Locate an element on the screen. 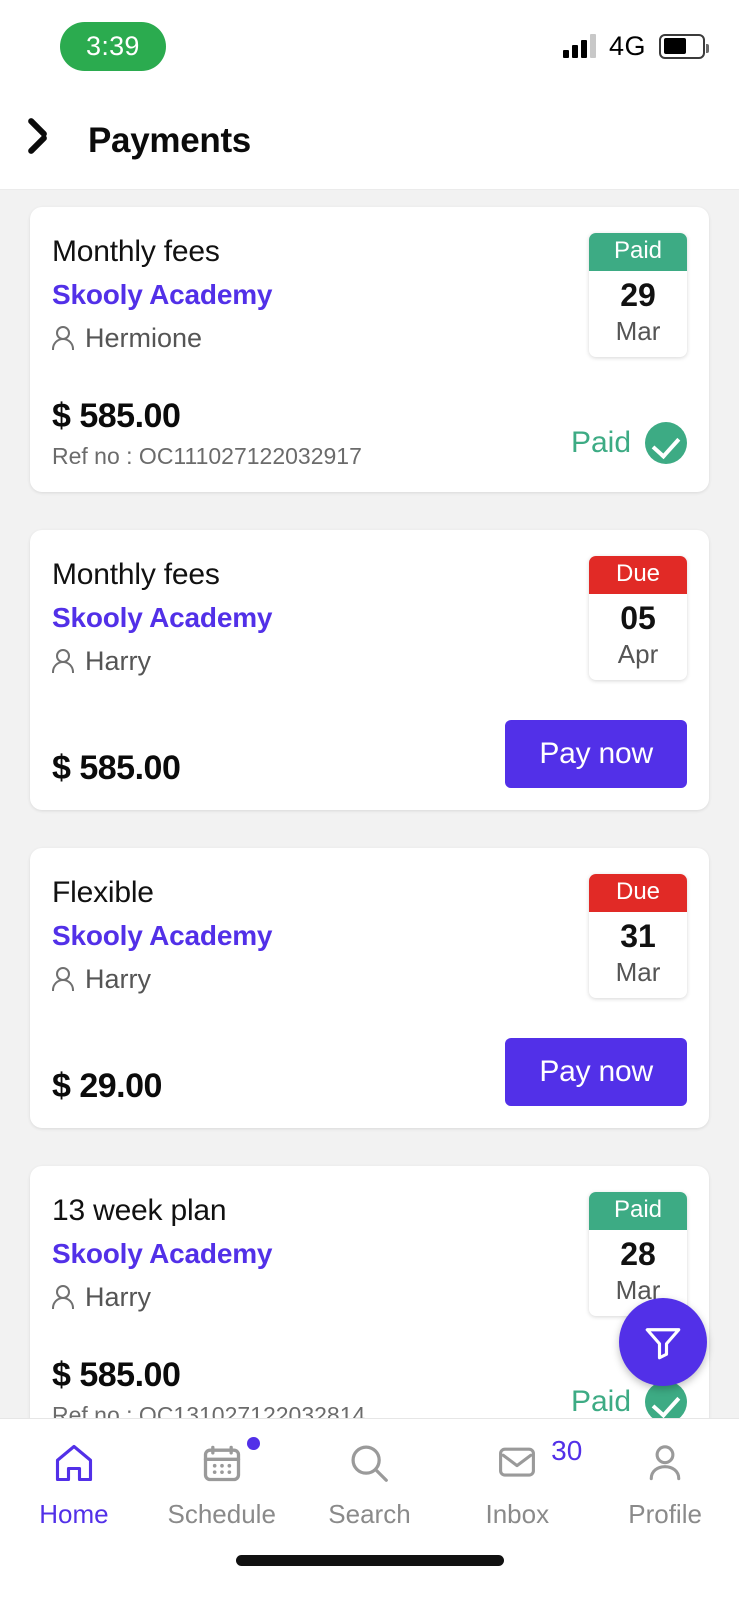 The width and height of the screenshot is (739, 1600). nav-item-home: Home is located at coordinates (74, 1484).